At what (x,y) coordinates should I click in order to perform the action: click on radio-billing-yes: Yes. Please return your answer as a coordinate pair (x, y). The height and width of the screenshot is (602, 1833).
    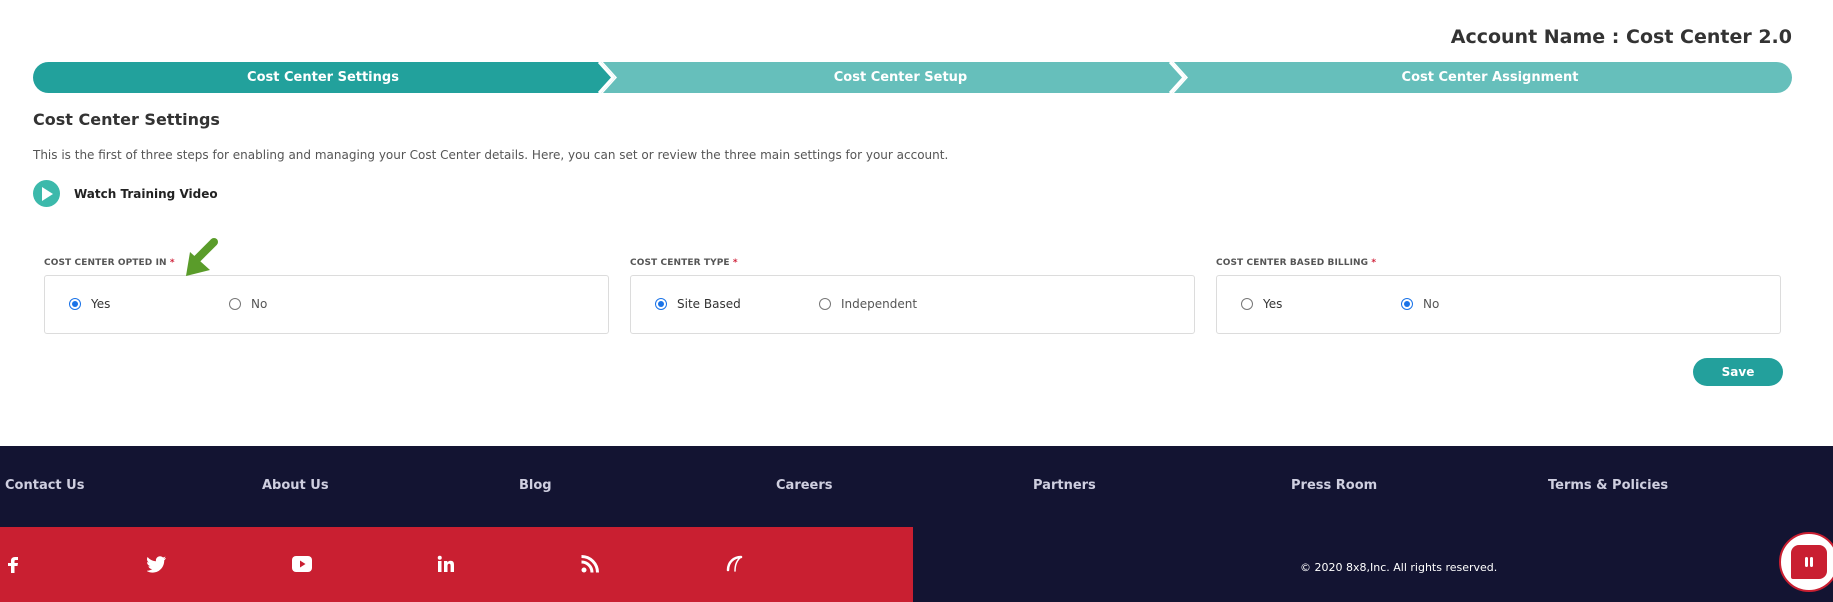
    Looking at the image, I should click on (1261, 304).